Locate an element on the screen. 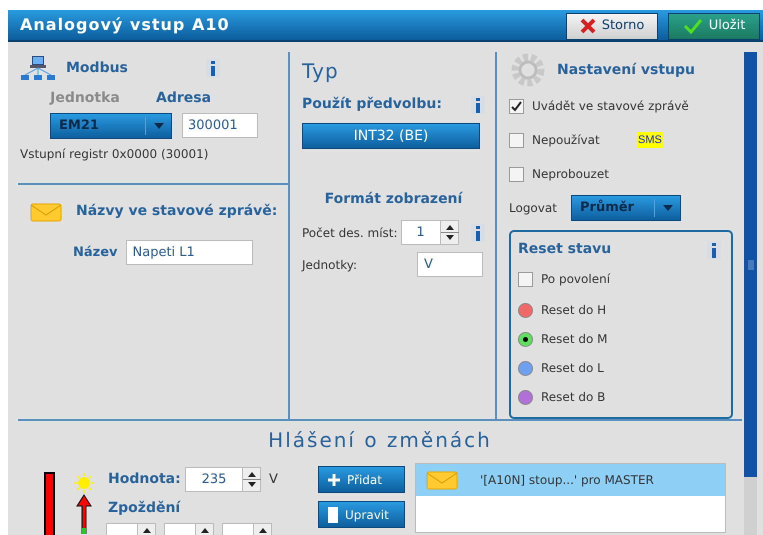  field-label: Jednotky: is located at coordinates (330, 265).